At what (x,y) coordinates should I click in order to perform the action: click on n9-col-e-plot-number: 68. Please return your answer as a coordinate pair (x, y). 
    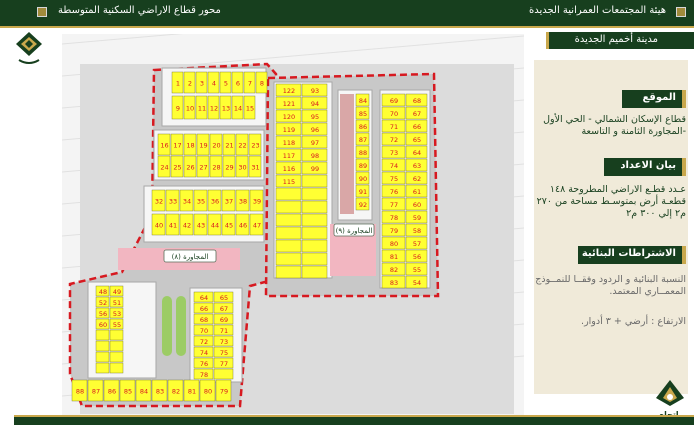
    Looking at the image, I should click on (417, 101).